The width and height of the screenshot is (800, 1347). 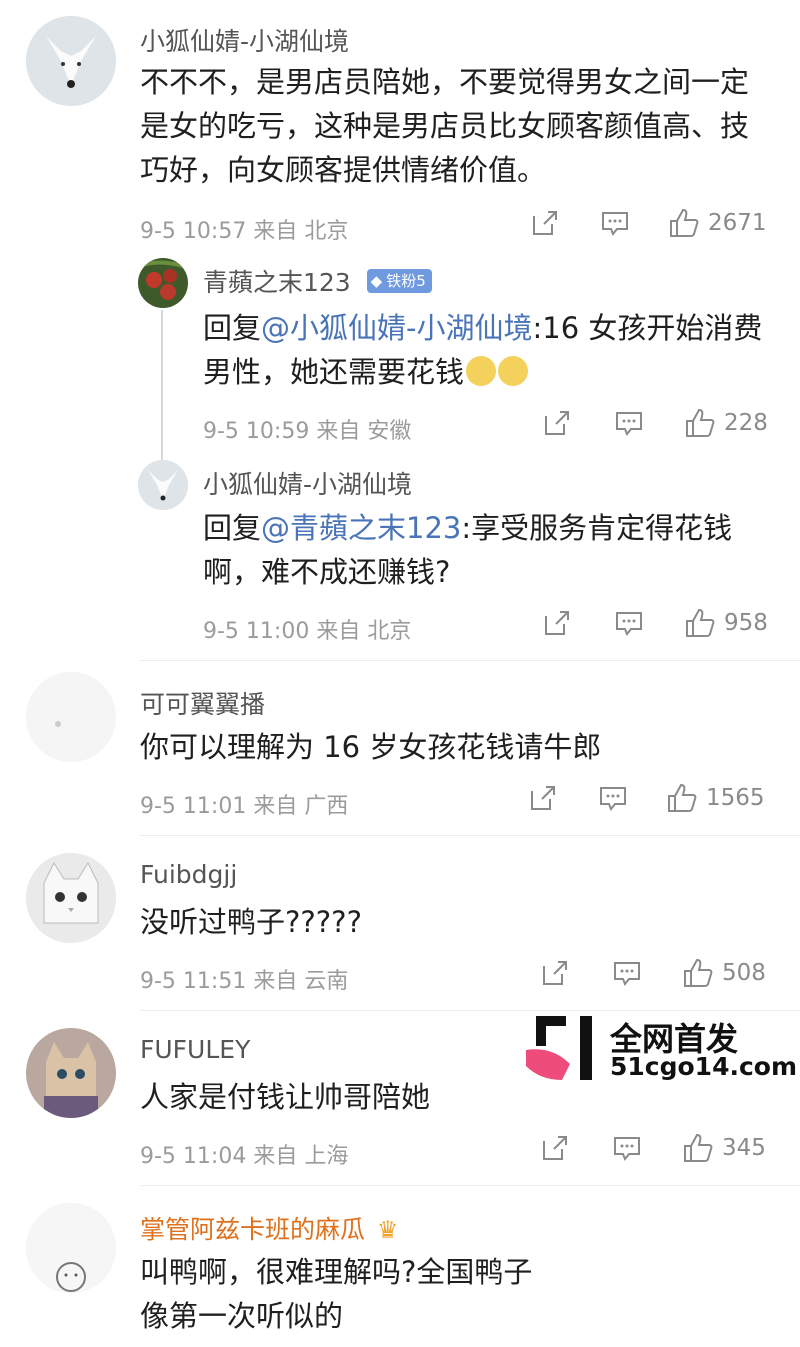 What do you see at coordinates (559, 1048) in the screenshot?
I see `watermark-logo-icon` at bounding box center [559, 1048].